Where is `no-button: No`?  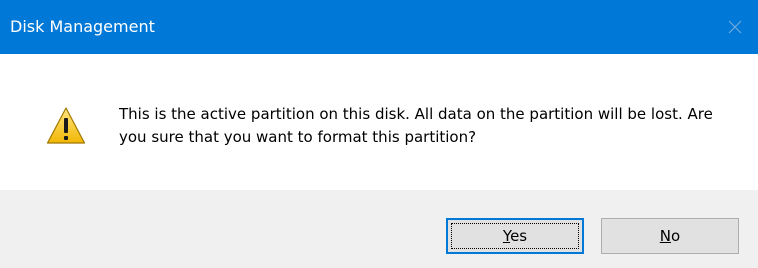
no-button: No is located at coordinates (670, 236).